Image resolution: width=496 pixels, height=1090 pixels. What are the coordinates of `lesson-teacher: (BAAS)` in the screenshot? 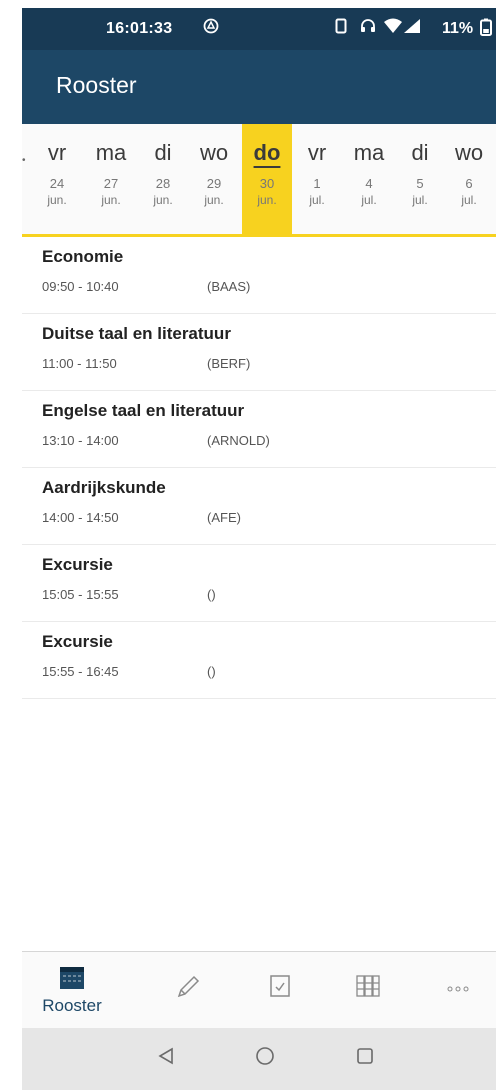 It's located at (229, 286).